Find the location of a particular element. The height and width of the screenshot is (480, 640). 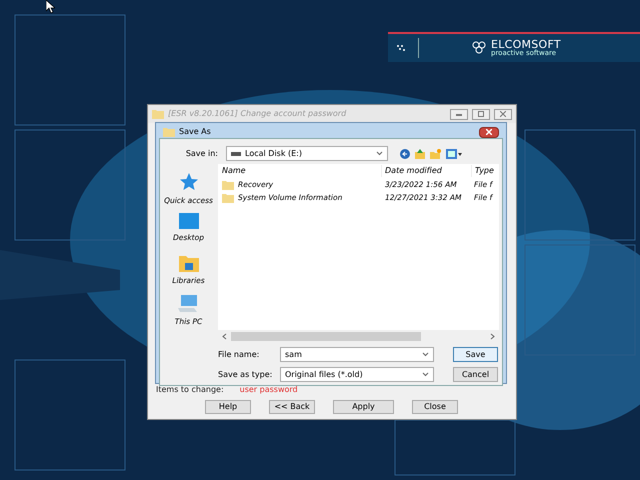

scroll-left-icon is located at coordinates (224, 336).